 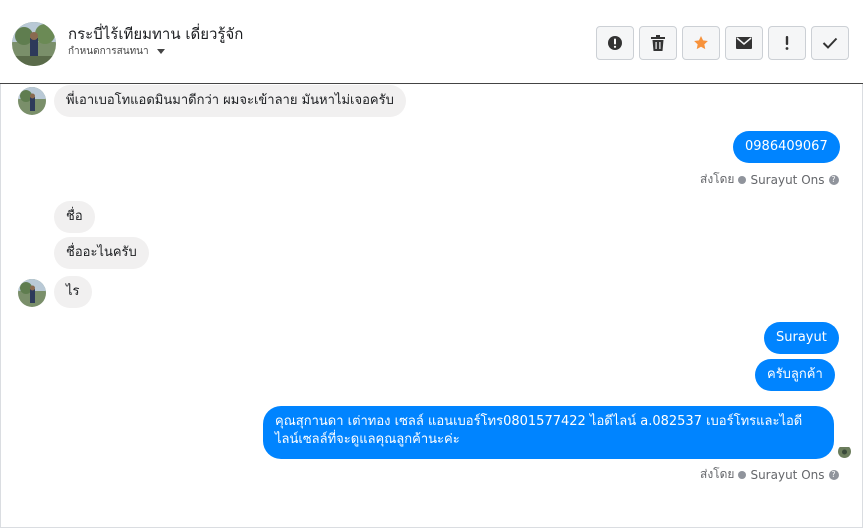 I want to click on caret-down-icon, so click(x=160, y=51).